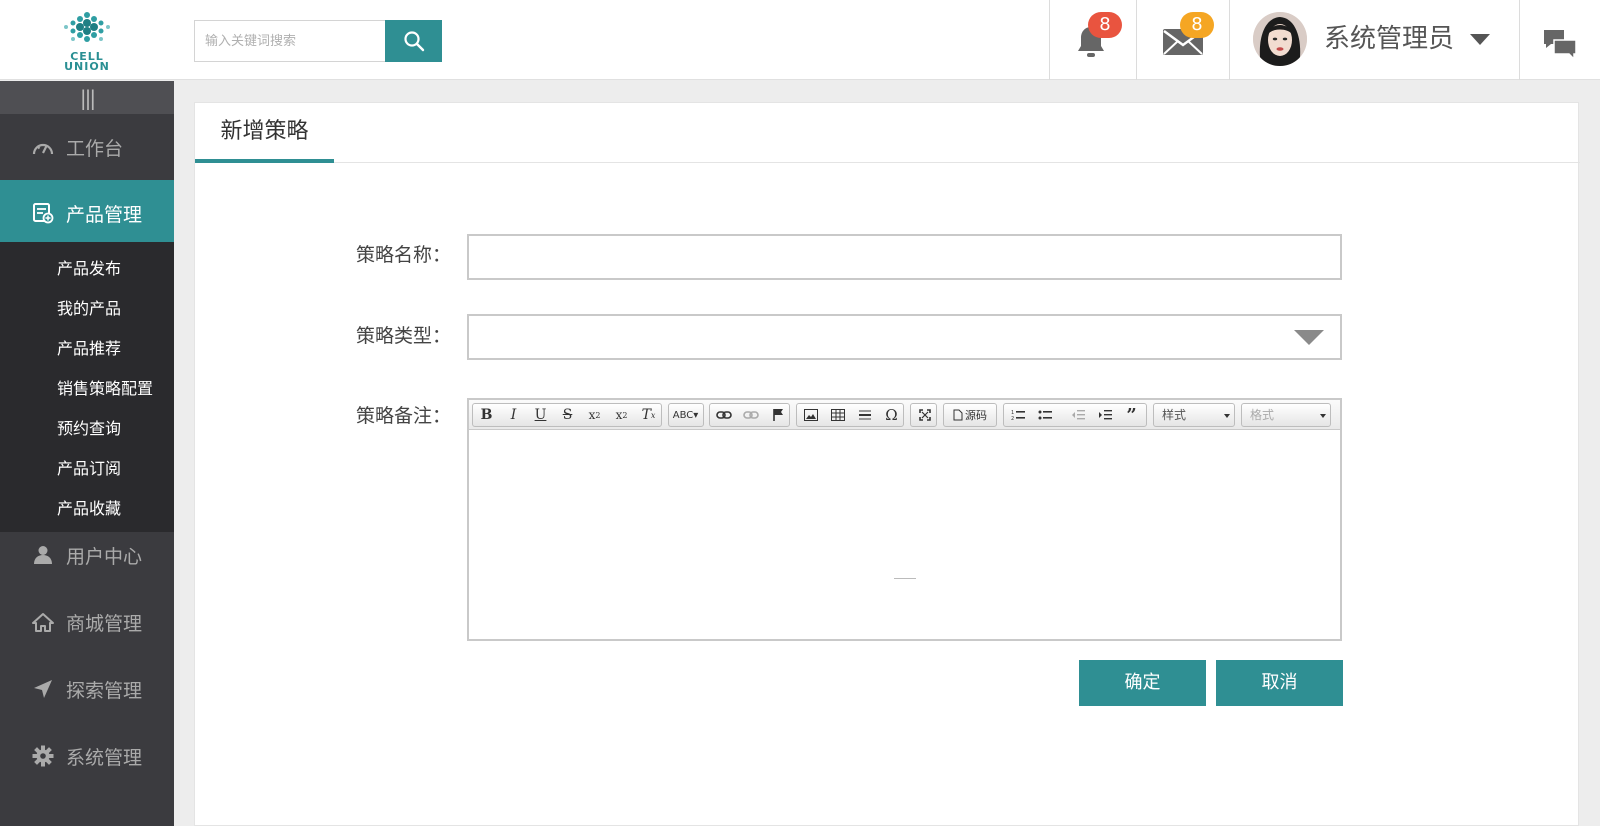  Describe the element at coordinates (104, 690) in the screenshot. I see `sidebar-item-label: 探索管理` at that location.